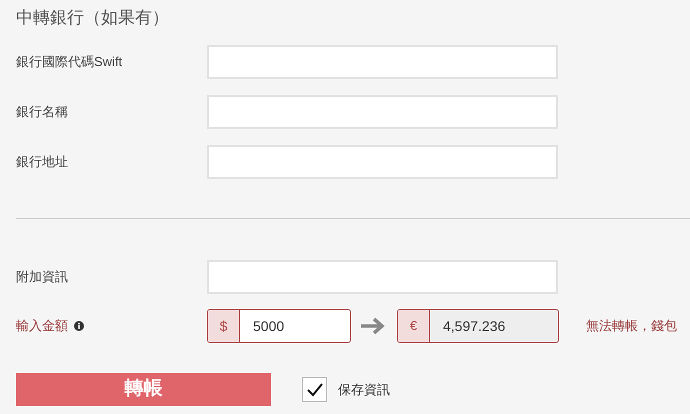 The image size is (690, 414). Describe the element at coordinates (42, 326) in the screenshot. I see `field-label: 輸入金額` at that location.